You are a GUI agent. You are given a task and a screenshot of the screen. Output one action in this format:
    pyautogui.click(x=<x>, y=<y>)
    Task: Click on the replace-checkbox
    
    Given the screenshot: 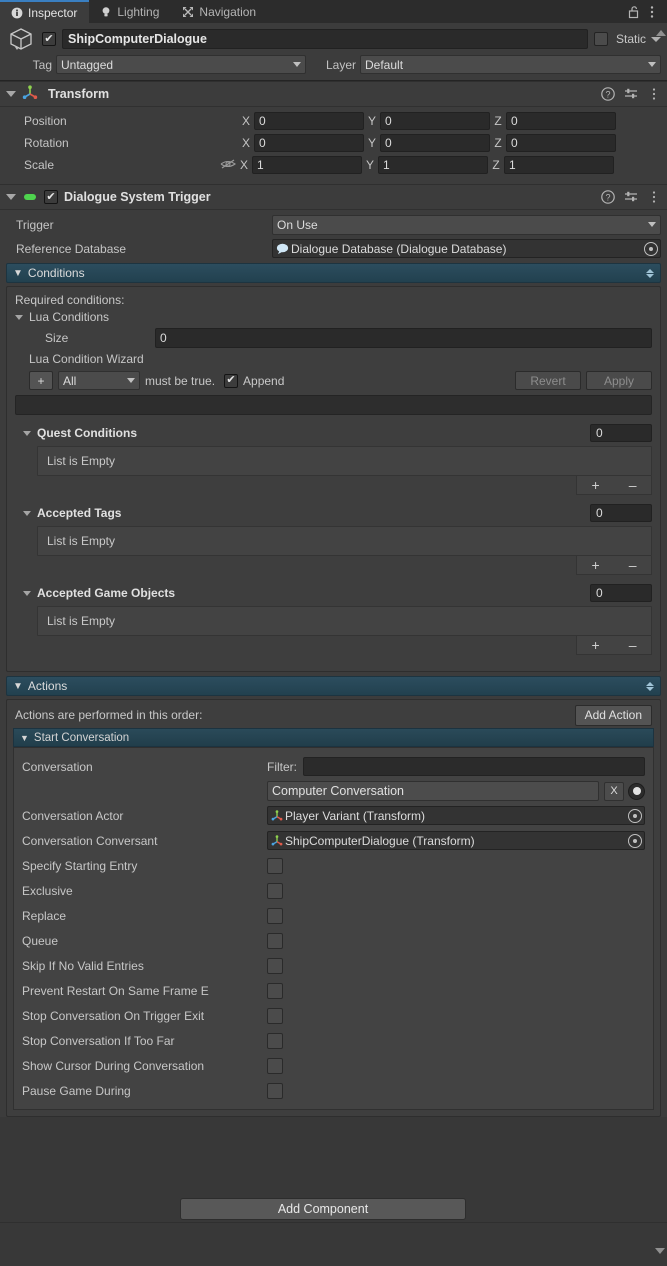 What is the action you would take?
    pyautogui.click(x=275, y=915)
    